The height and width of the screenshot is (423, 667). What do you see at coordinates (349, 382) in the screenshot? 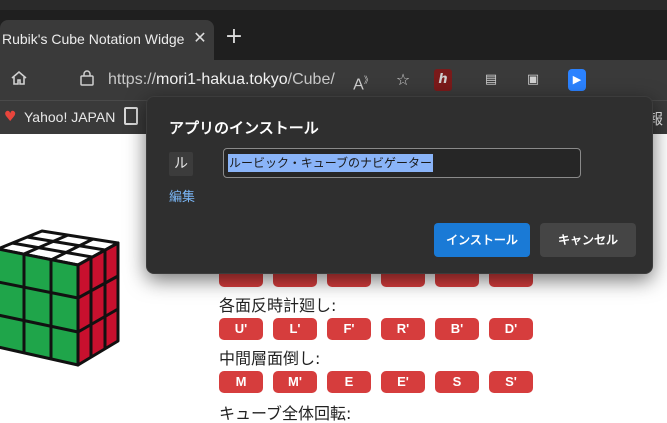
I see `notation-button-e: E` at bounding box center [349, 382].